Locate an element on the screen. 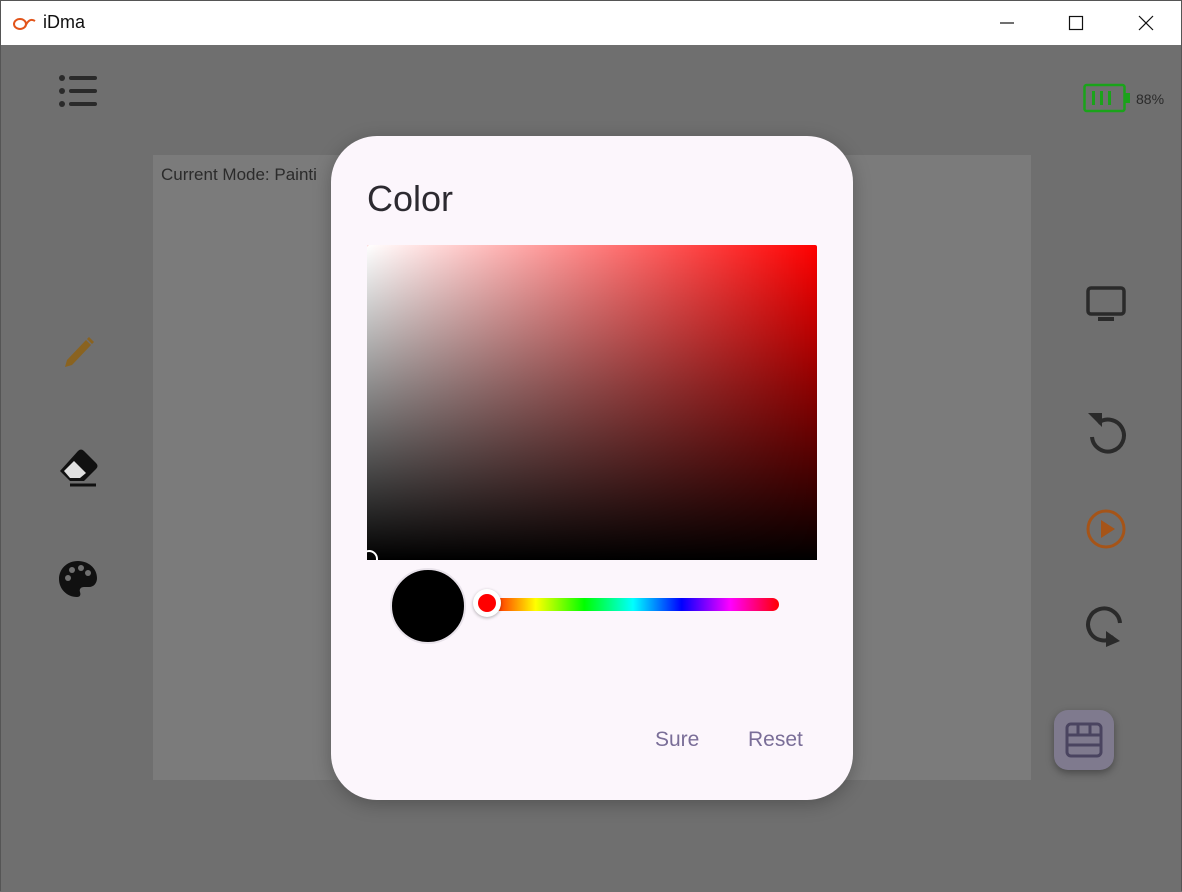 The width and height of the screenshot is (1182, 892). minimize-icon is located at coordinates (1007, 23).